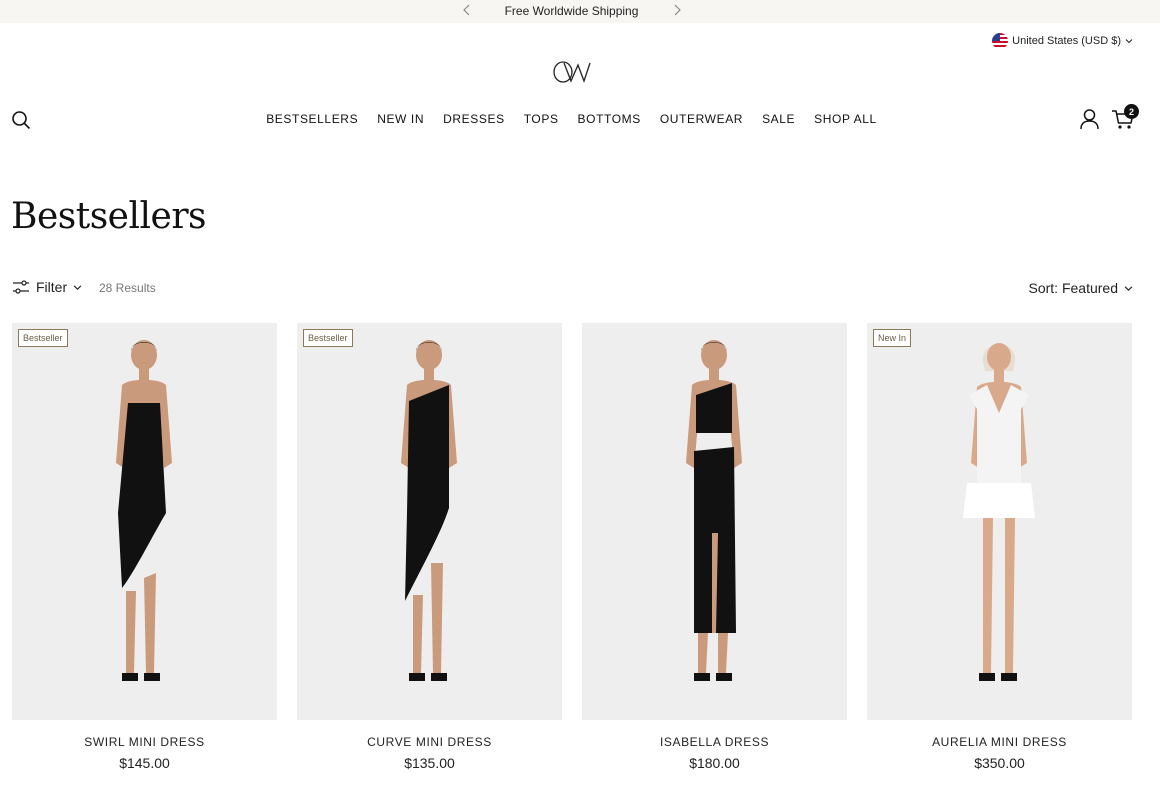  I want to click on cart-count-badge: 2, so click(1131, 111).